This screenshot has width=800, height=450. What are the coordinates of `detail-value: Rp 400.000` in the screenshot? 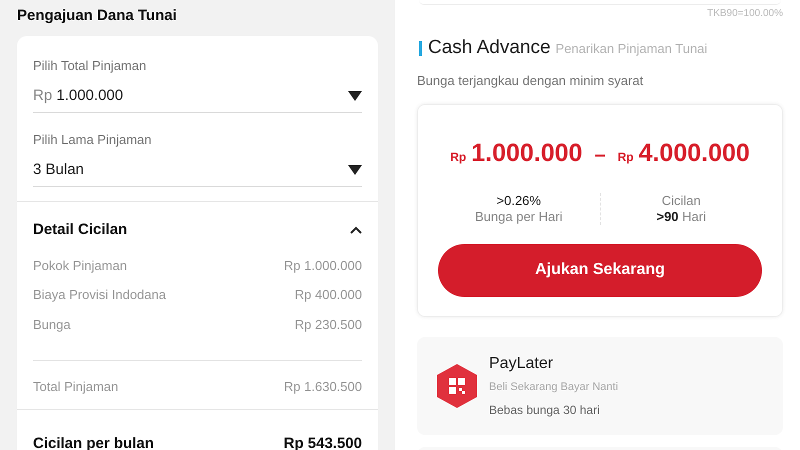 It's located at (328, 295).